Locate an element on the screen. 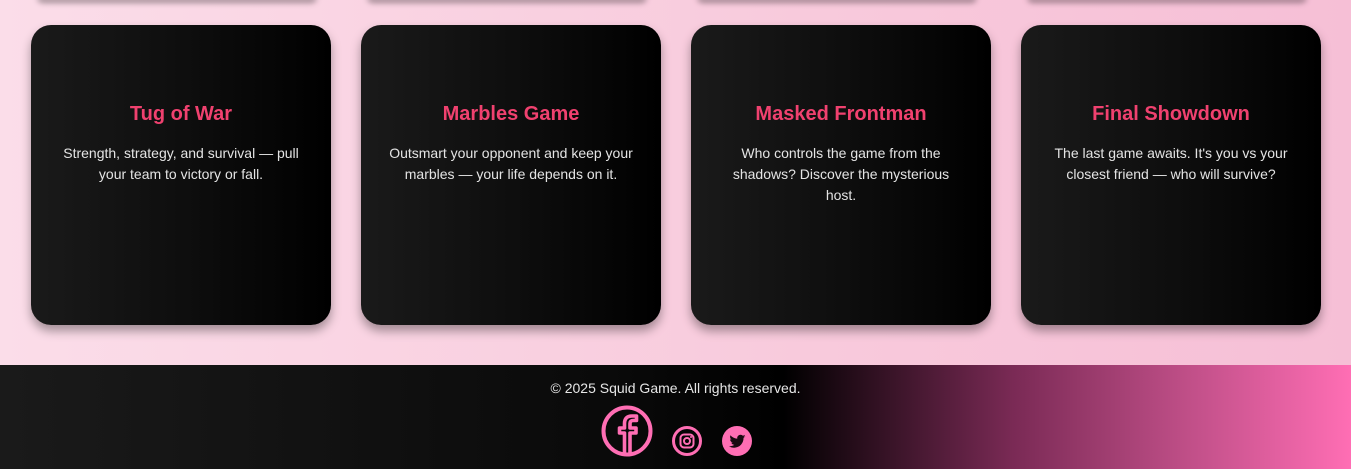 Image resolution: width=1351 pixels, height=469 pixels. card-title: Masked Frontman is located at coordinates (841, 114).